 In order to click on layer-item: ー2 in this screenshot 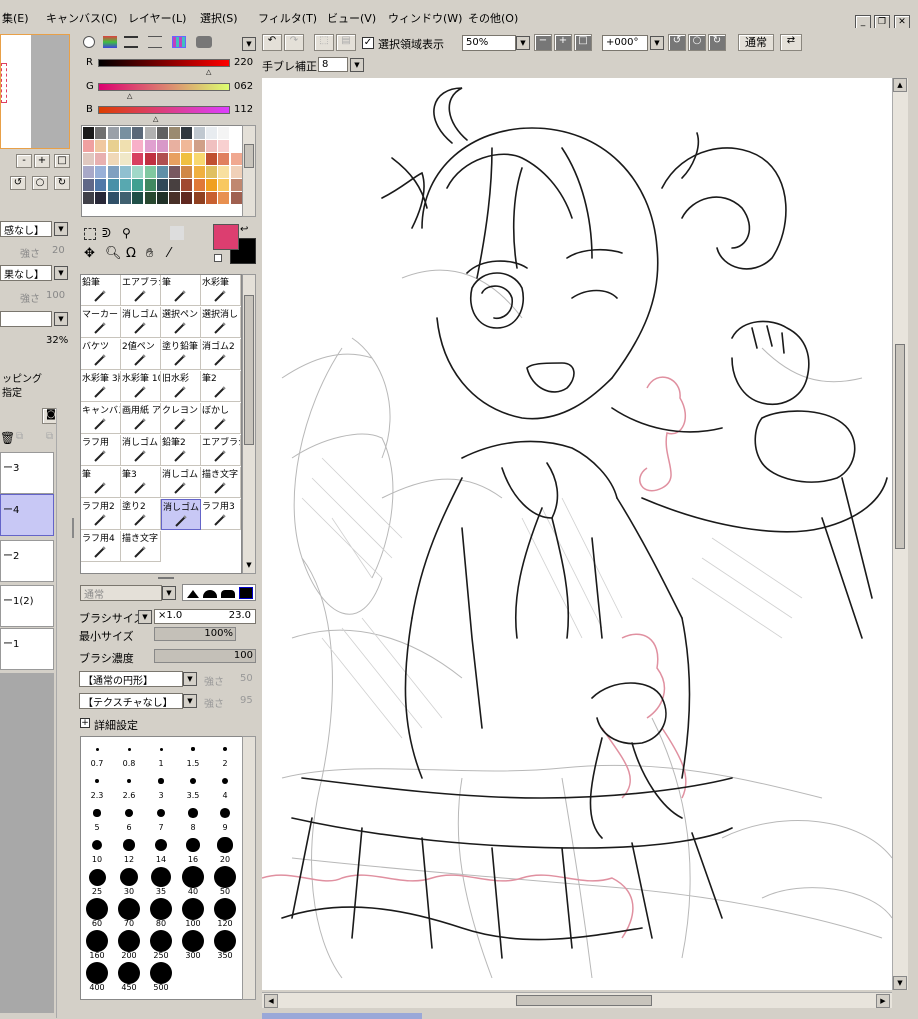, I will do `click(27, 561)`.